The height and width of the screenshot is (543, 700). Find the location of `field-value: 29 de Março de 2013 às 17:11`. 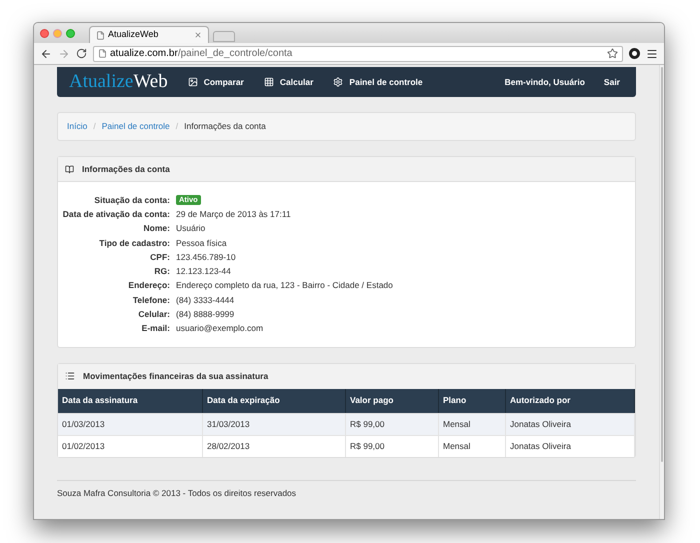

field-value: 29 de Março de 2013 às 17:11 is located at coordinates (233, 214).